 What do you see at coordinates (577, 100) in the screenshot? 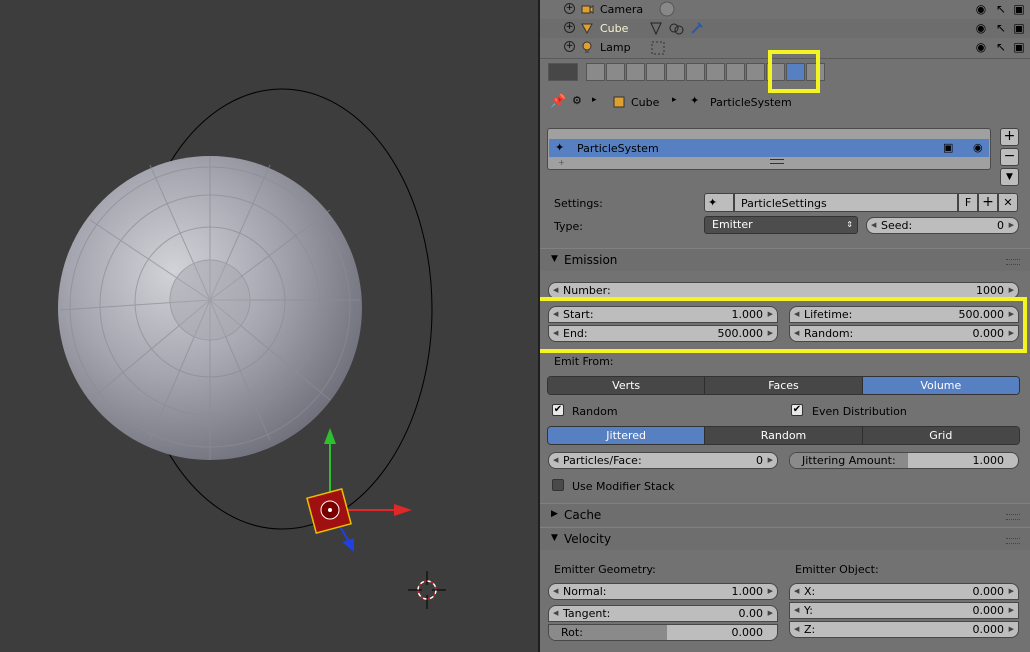
I see `scene-icon: ⚙` at bounding box center [577, 100].